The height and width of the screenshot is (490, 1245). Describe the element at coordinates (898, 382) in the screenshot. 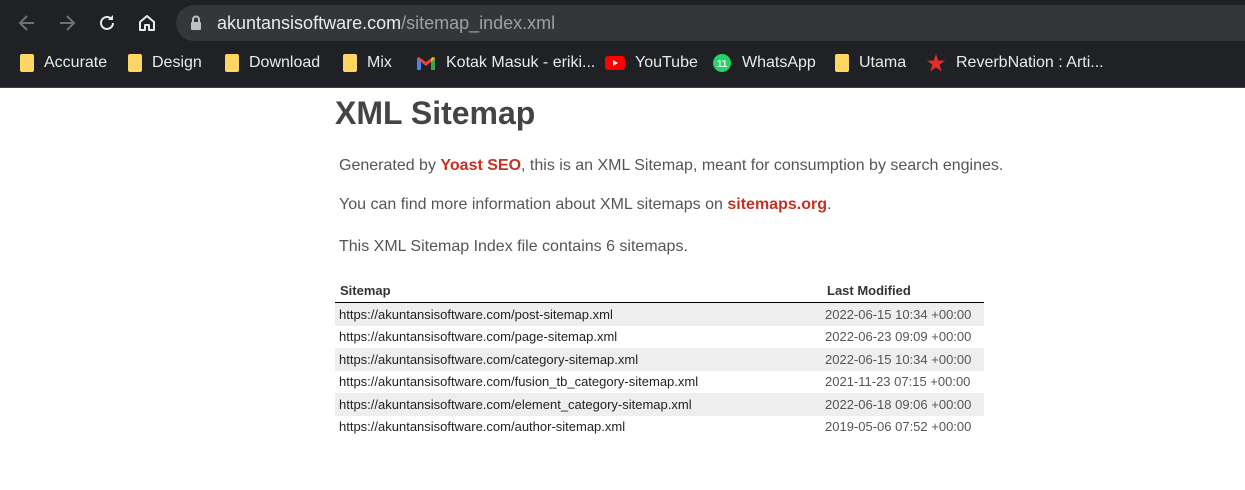

I see `last-modified: 2021-11-23 07:15 +00:00` at that location.